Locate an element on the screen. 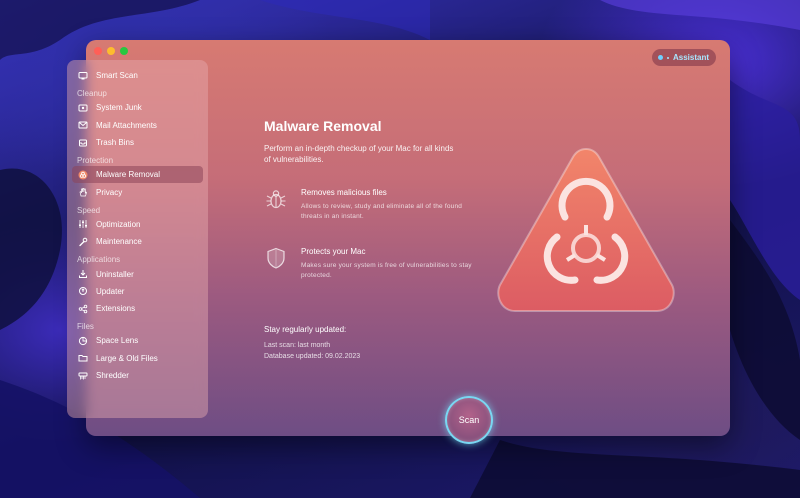 This screenshot has height=498, width=800. biohazard-icon is located at coordinates (83, 175).